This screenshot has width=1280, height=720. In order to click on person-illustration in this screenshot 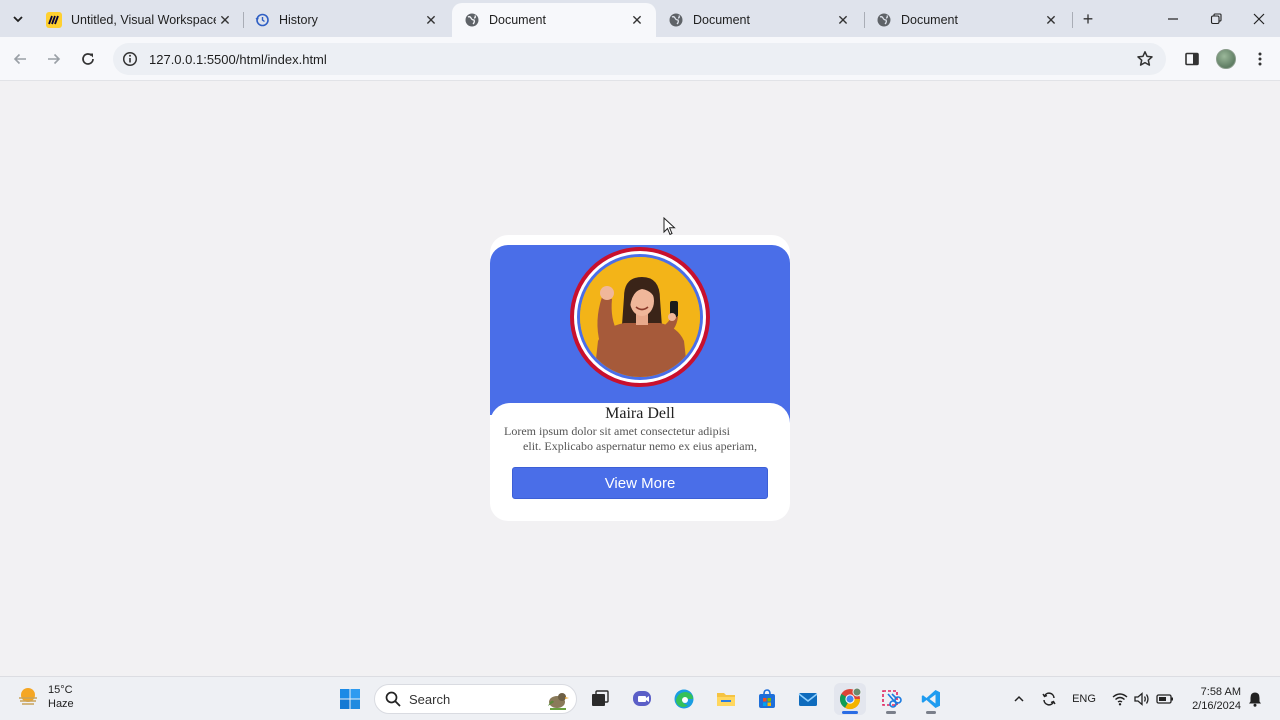, I will do `click(640, 317)`.